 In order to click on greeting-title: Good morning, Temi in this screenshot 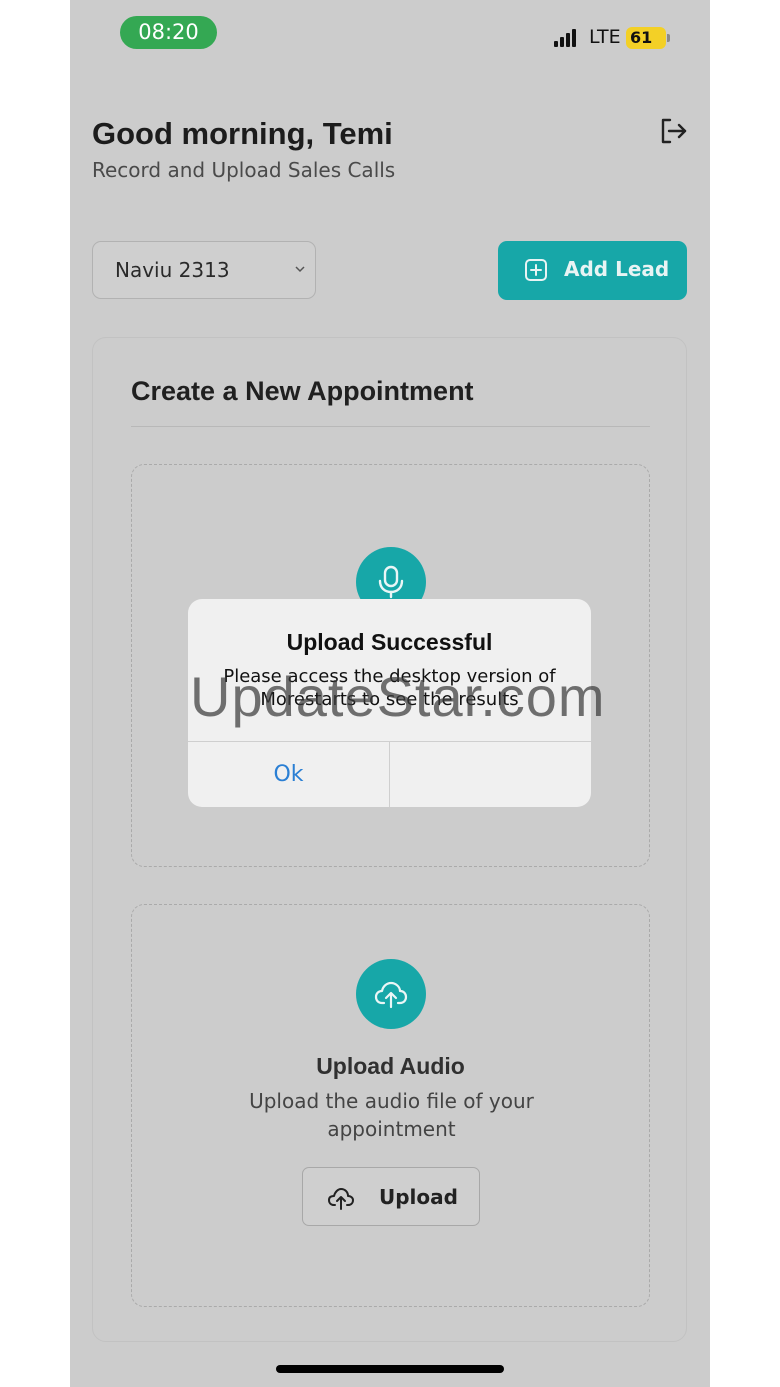, I will do `click(242, 133)`.